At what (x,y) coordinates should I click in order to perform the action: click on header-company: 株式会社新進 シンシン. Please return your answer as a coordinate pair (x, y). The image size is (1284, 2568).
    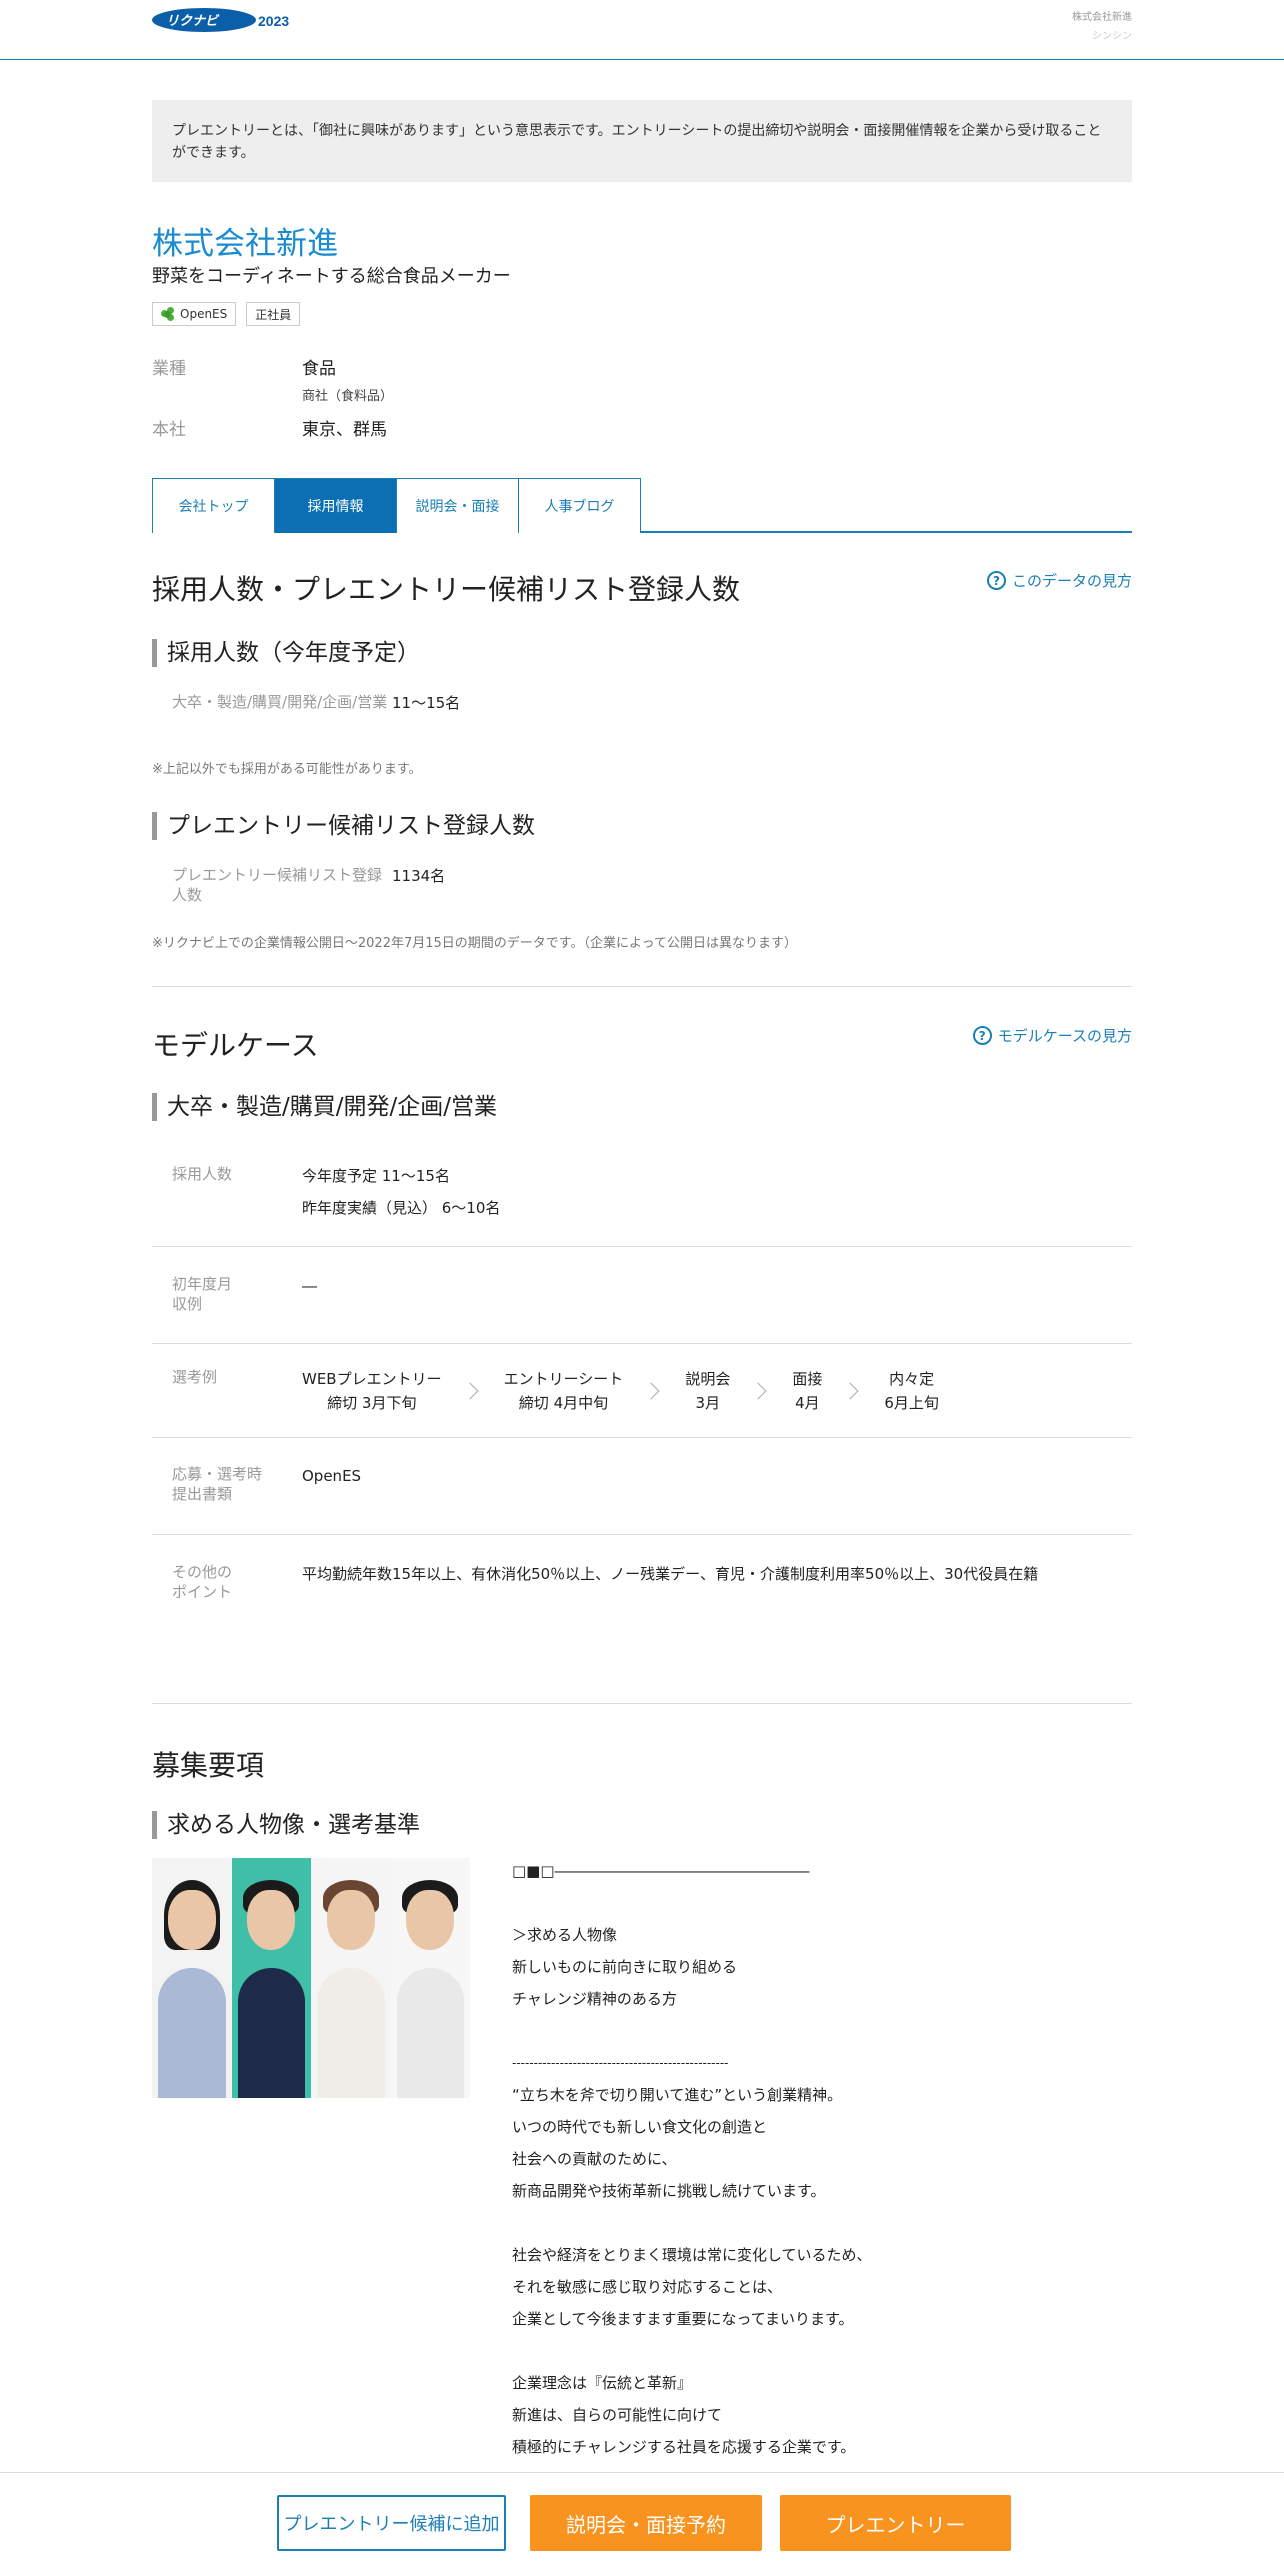
    Looking at the image, I should click on (1102, 27).